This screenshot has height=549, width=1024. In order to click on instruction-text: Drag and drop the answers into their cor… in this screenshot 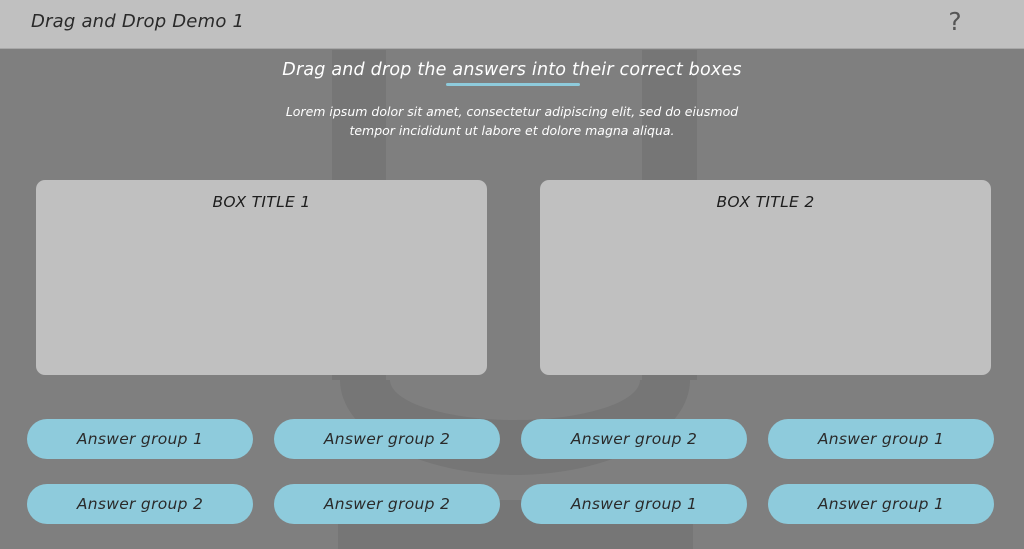, I will do `click(512, 70)`.